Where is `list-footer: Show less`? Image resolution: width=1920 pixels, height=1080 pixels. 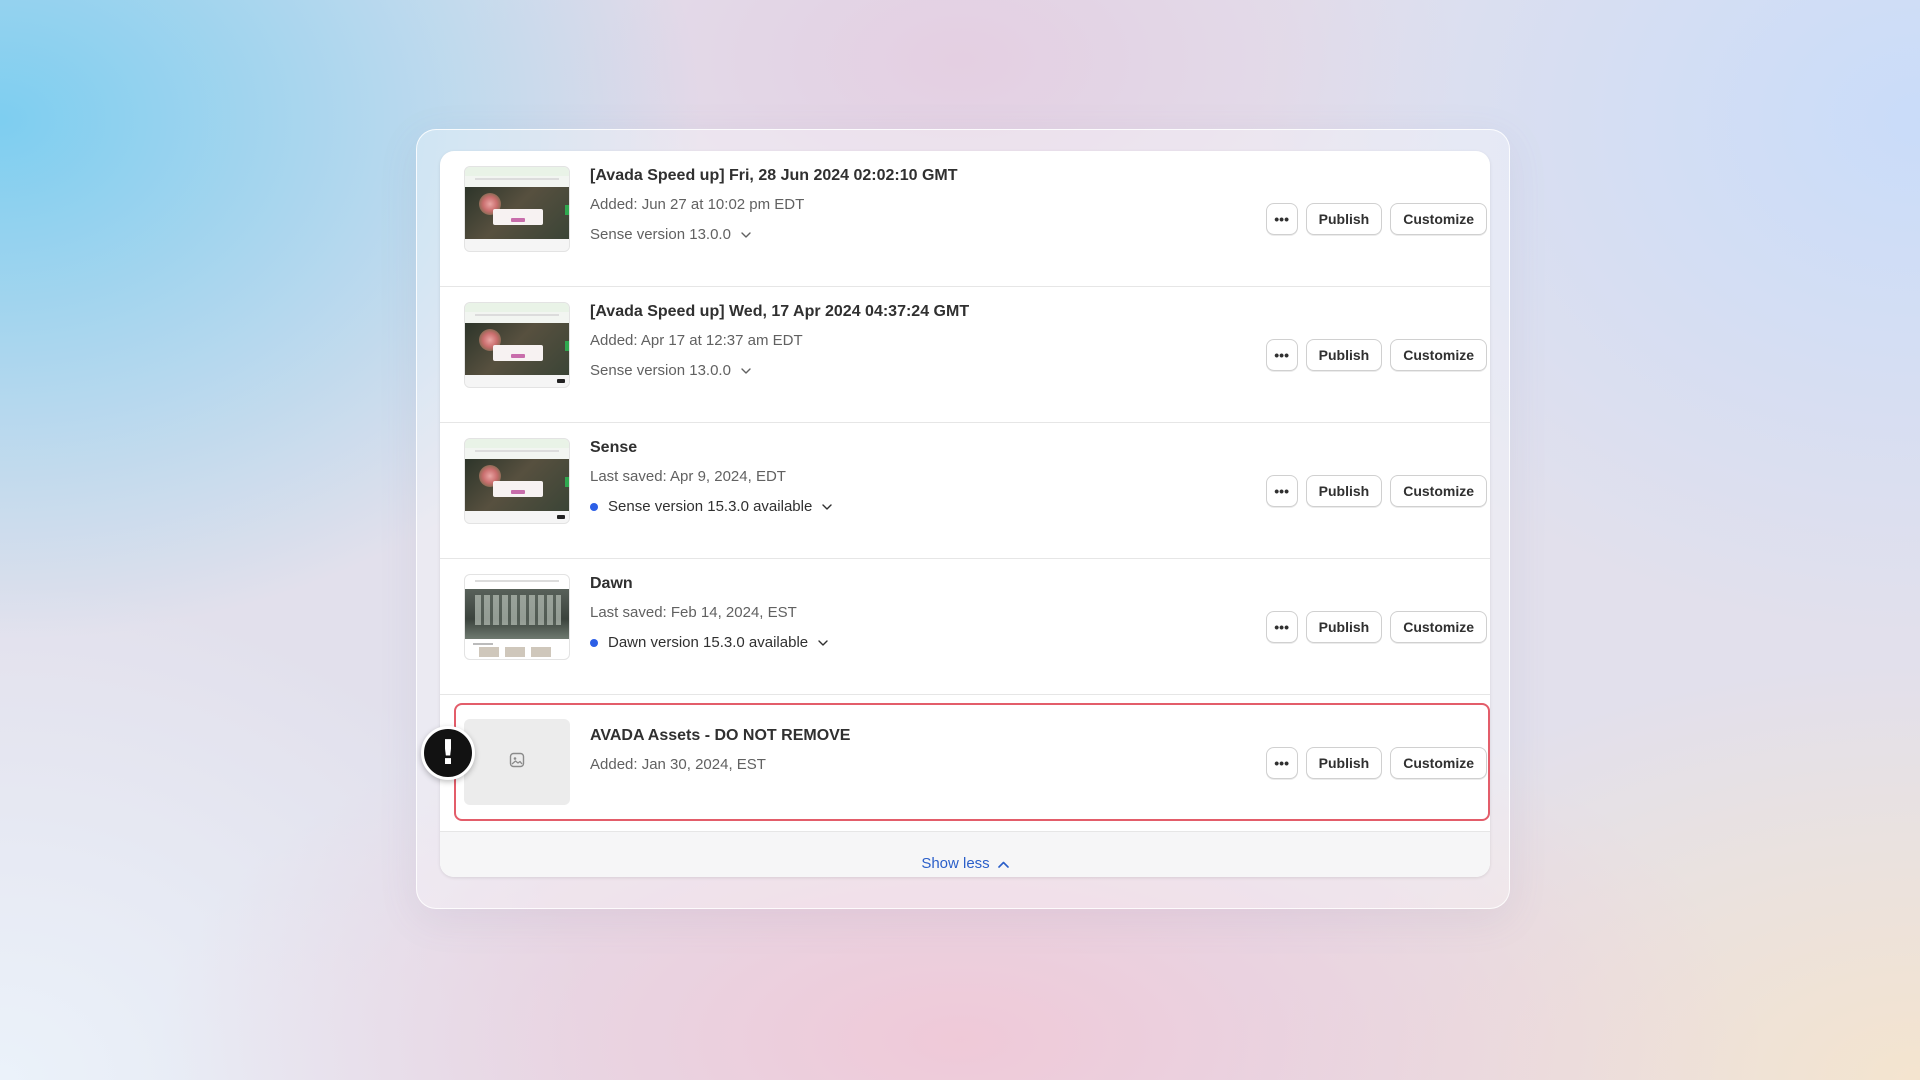
list-footer: Show less is located at coordinates (965, 854).